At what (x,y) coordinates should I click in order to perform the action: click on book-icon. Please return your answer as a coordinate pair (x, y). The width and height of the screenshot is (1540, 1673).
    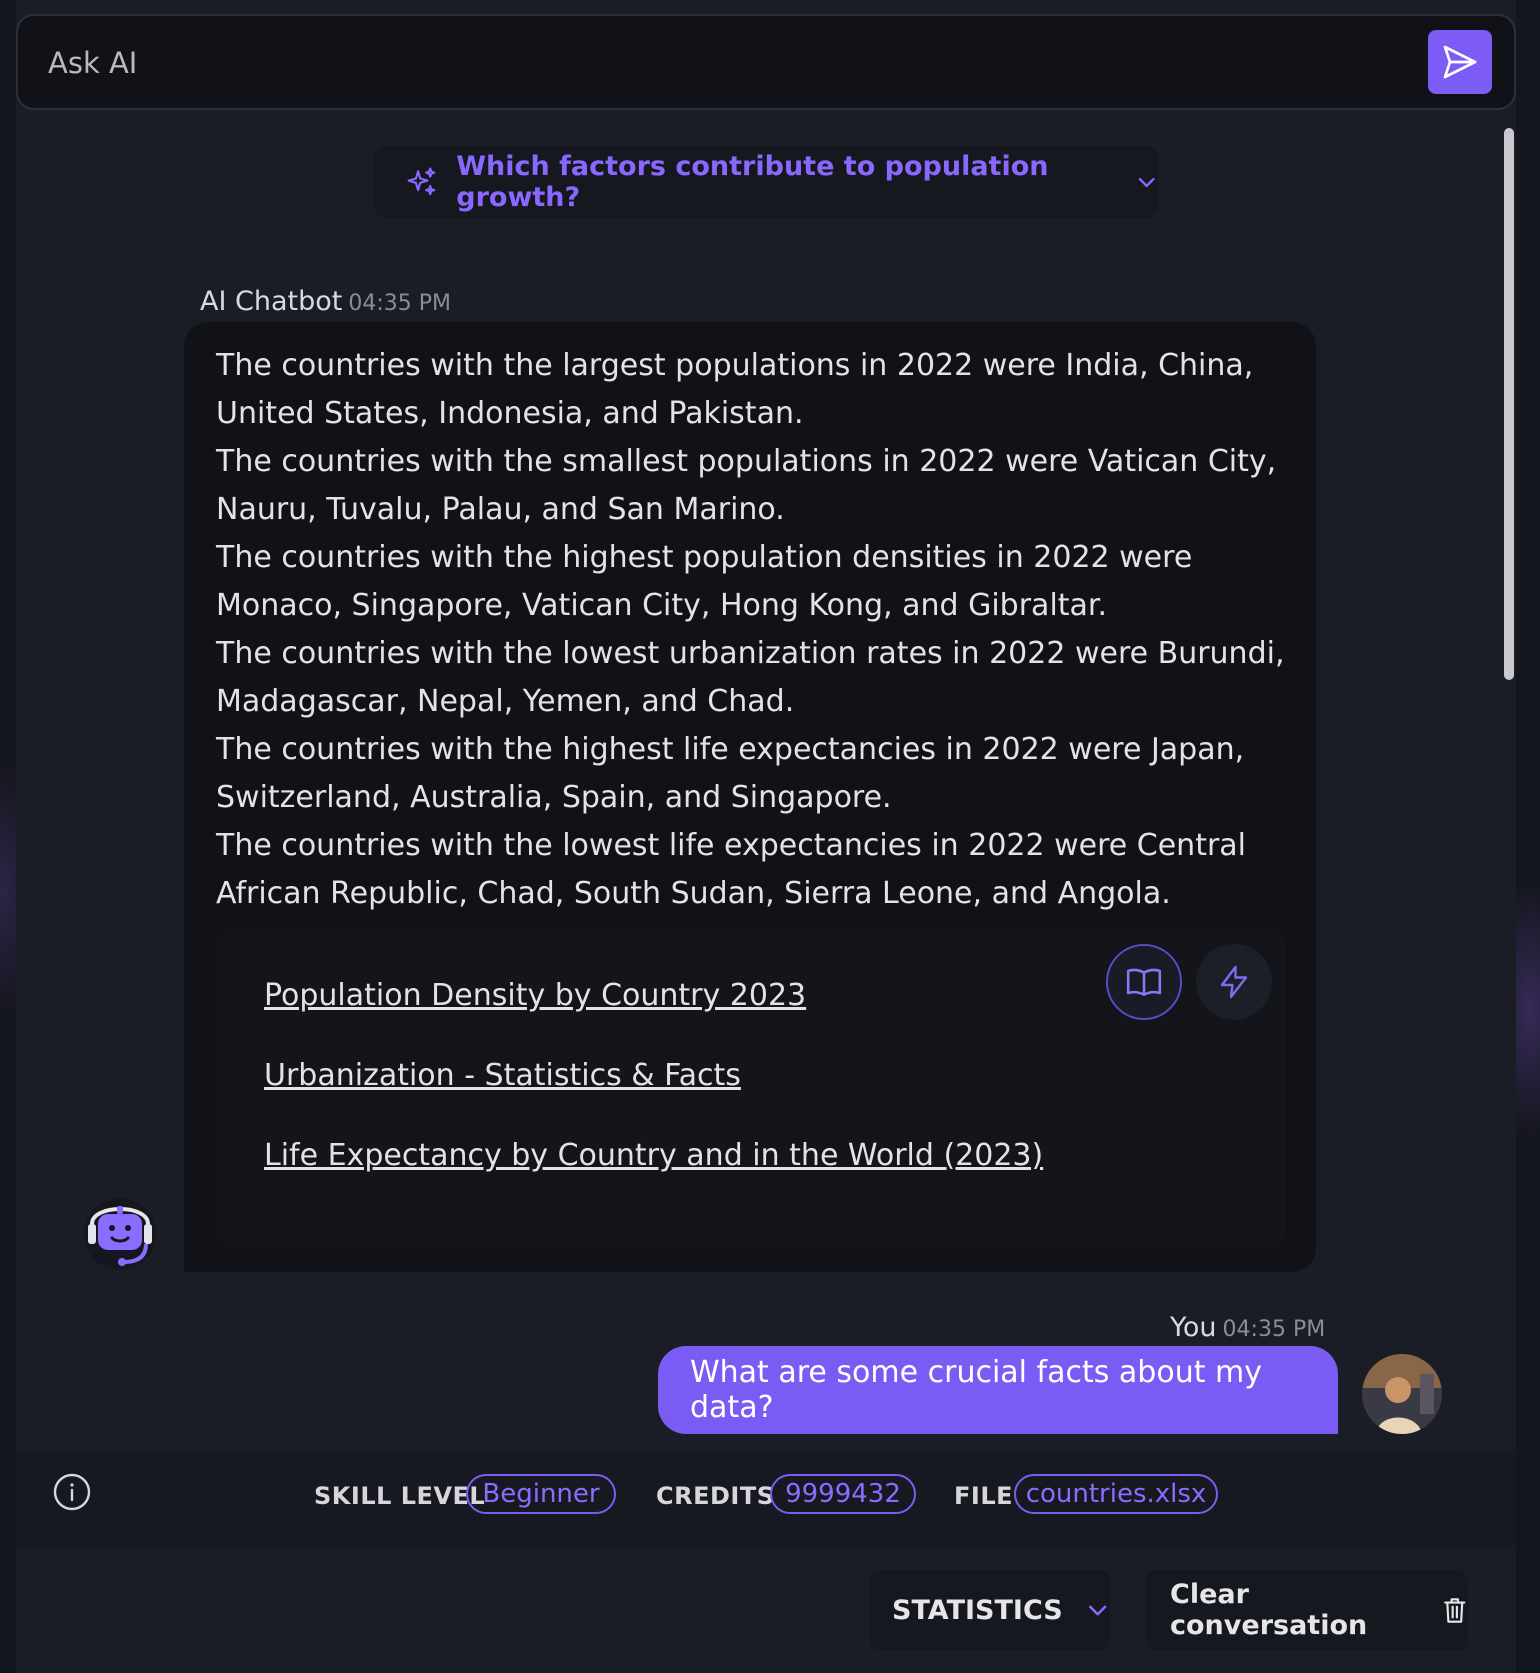
    Looking at the image, I should click on (1144, 982).